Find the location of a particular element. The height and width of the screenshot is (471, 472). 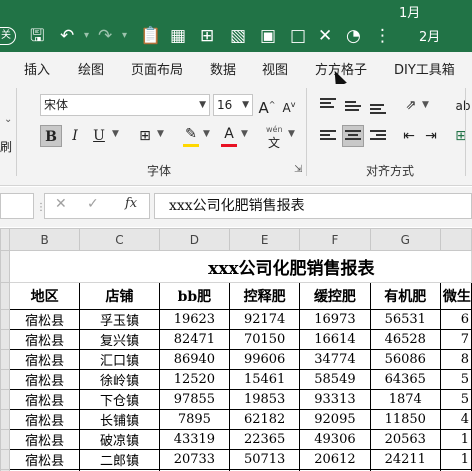

cancel-icon: ✕ is located at coordinates (61, 204).